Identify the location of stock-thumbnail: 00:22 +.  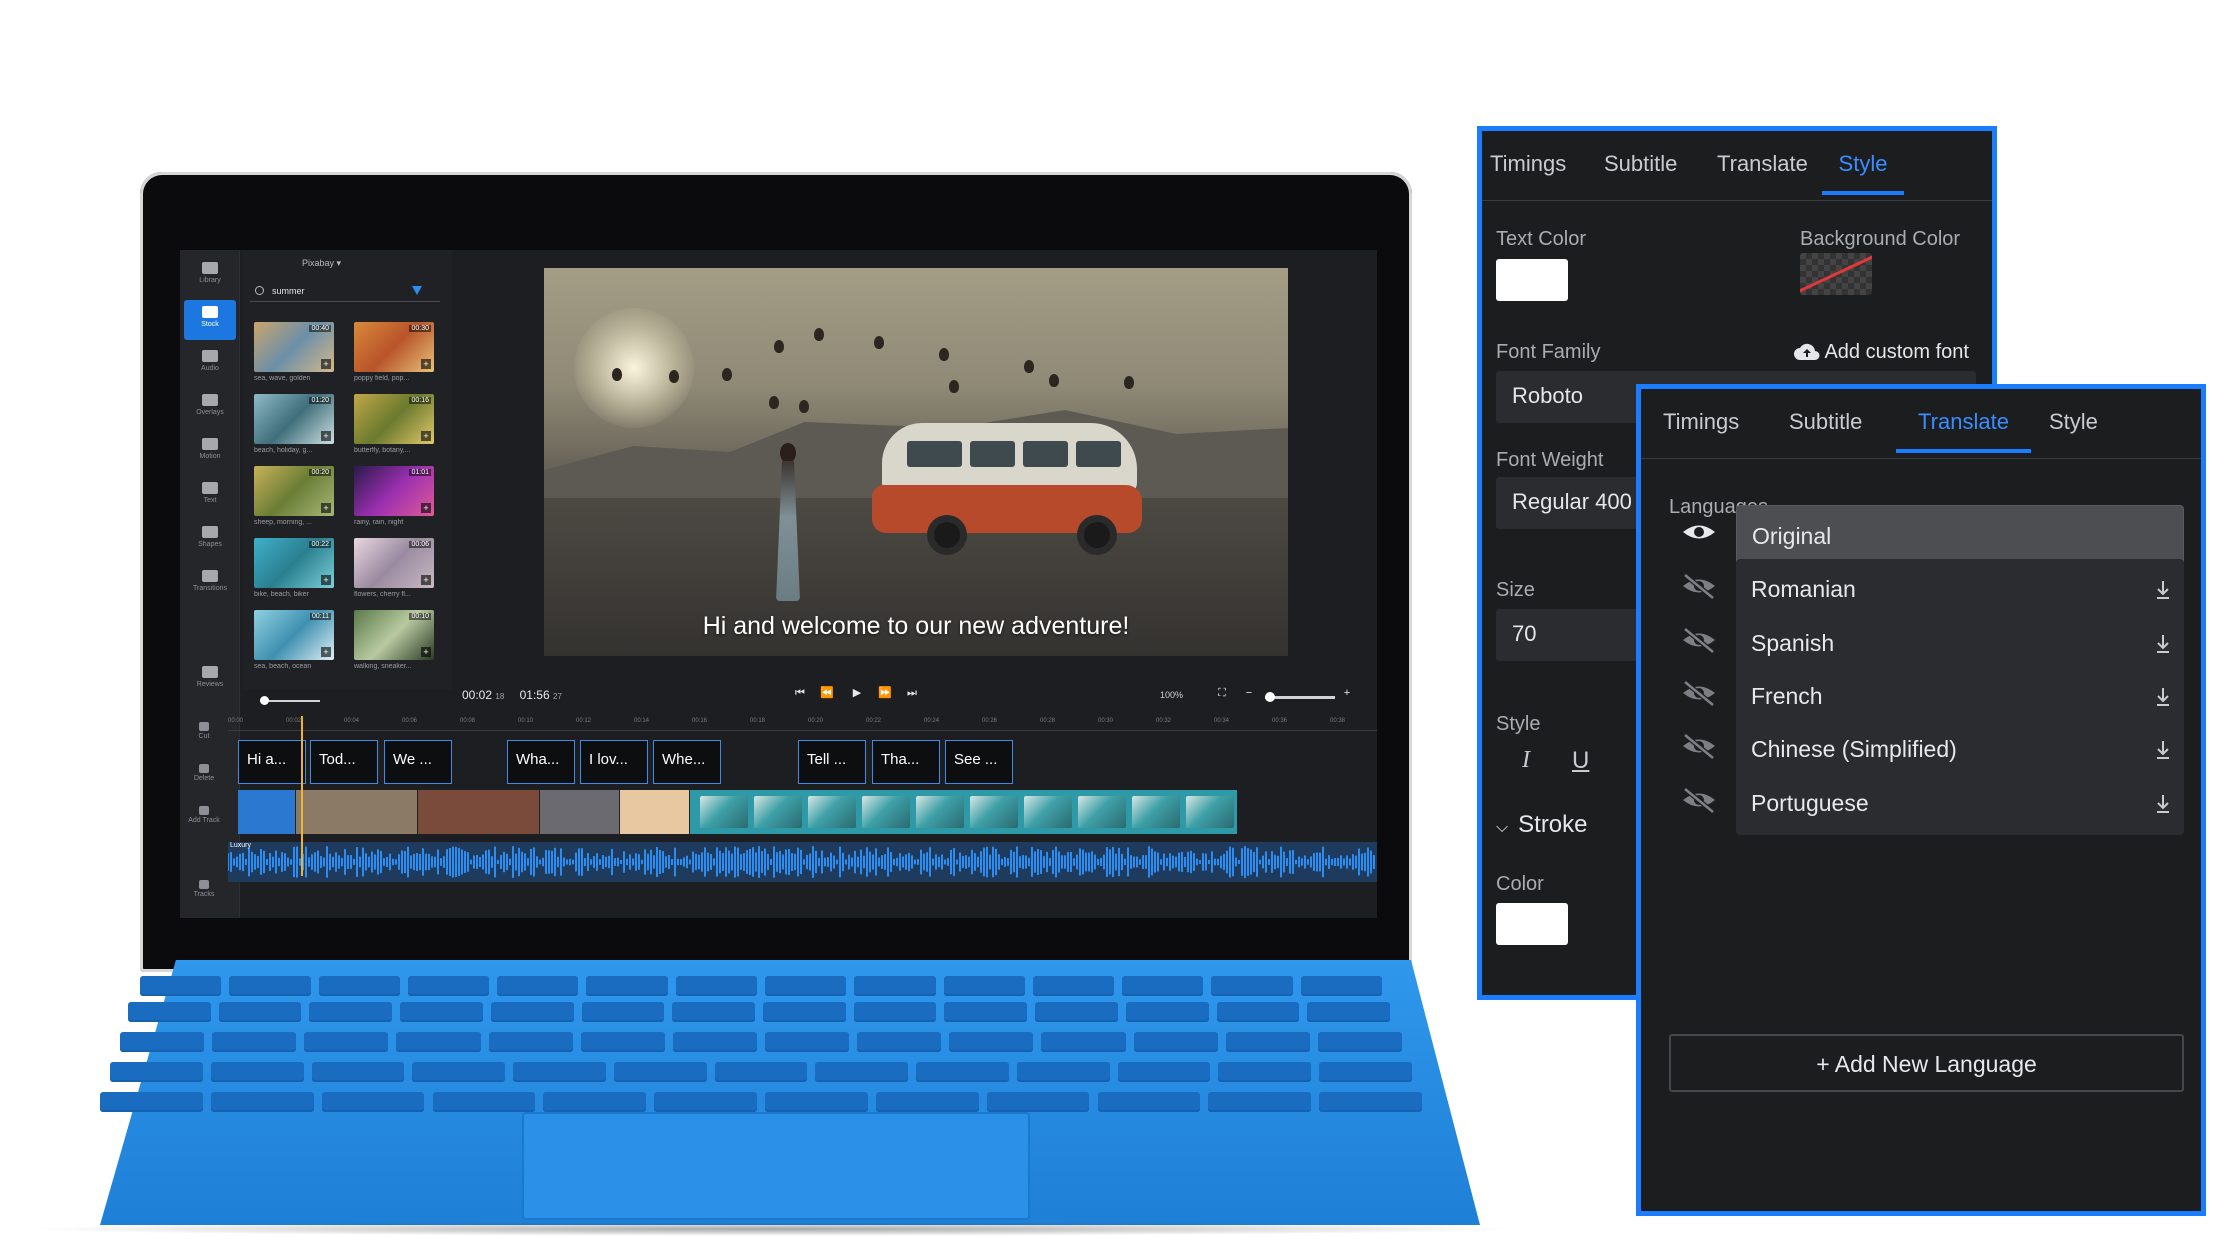
(294, 563).